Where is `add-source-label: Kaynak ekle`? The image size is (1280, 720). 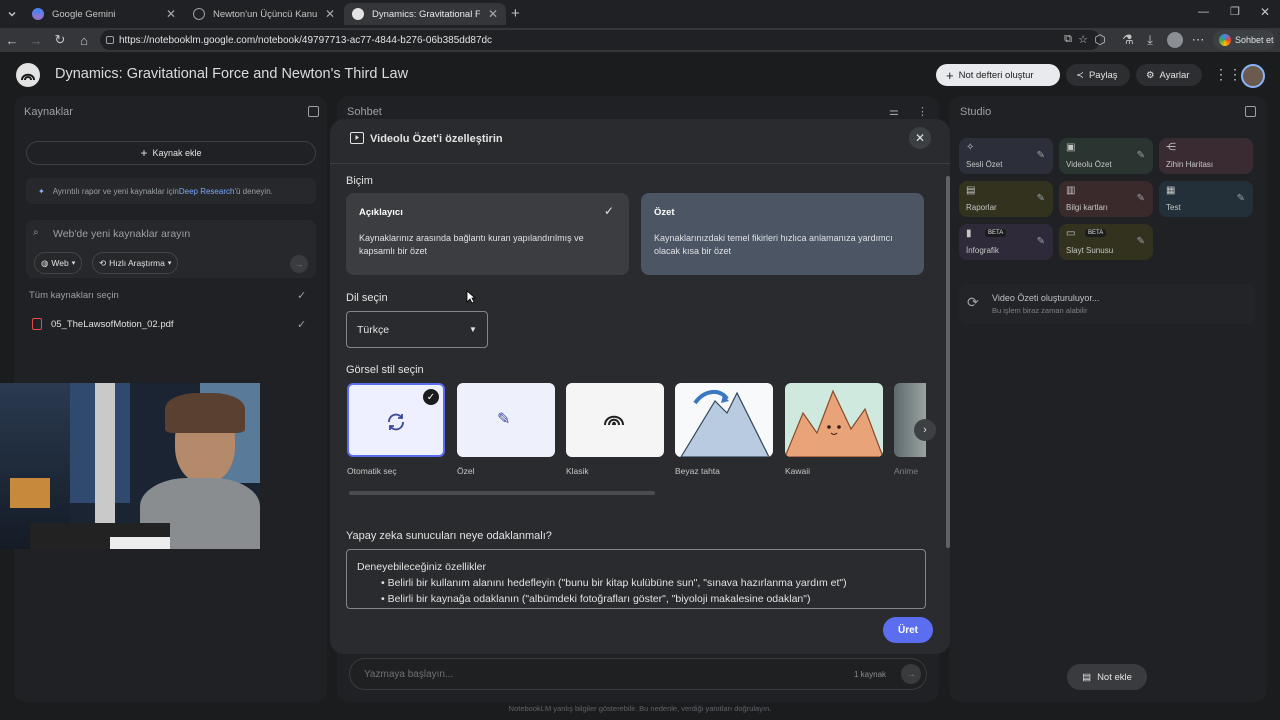 add-source-label: Kaynak ekle is located at coordinates (177, 153).